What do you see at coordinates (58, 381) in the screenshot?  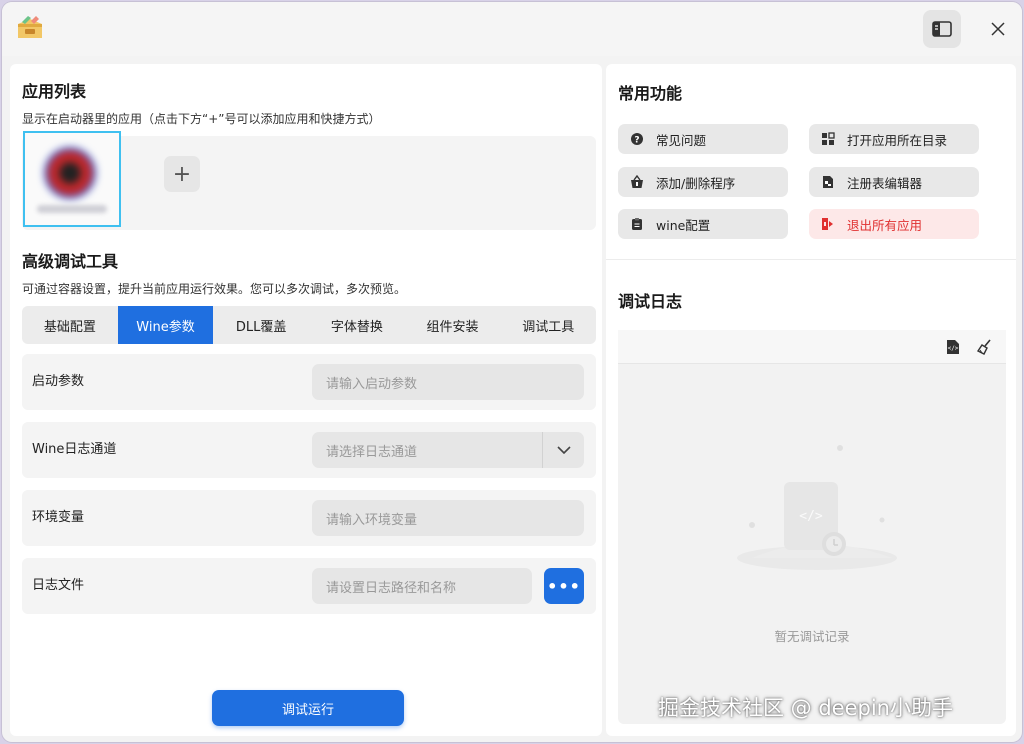 I see `launch-params-label: 启动参数` at bounding box center [58, 381].